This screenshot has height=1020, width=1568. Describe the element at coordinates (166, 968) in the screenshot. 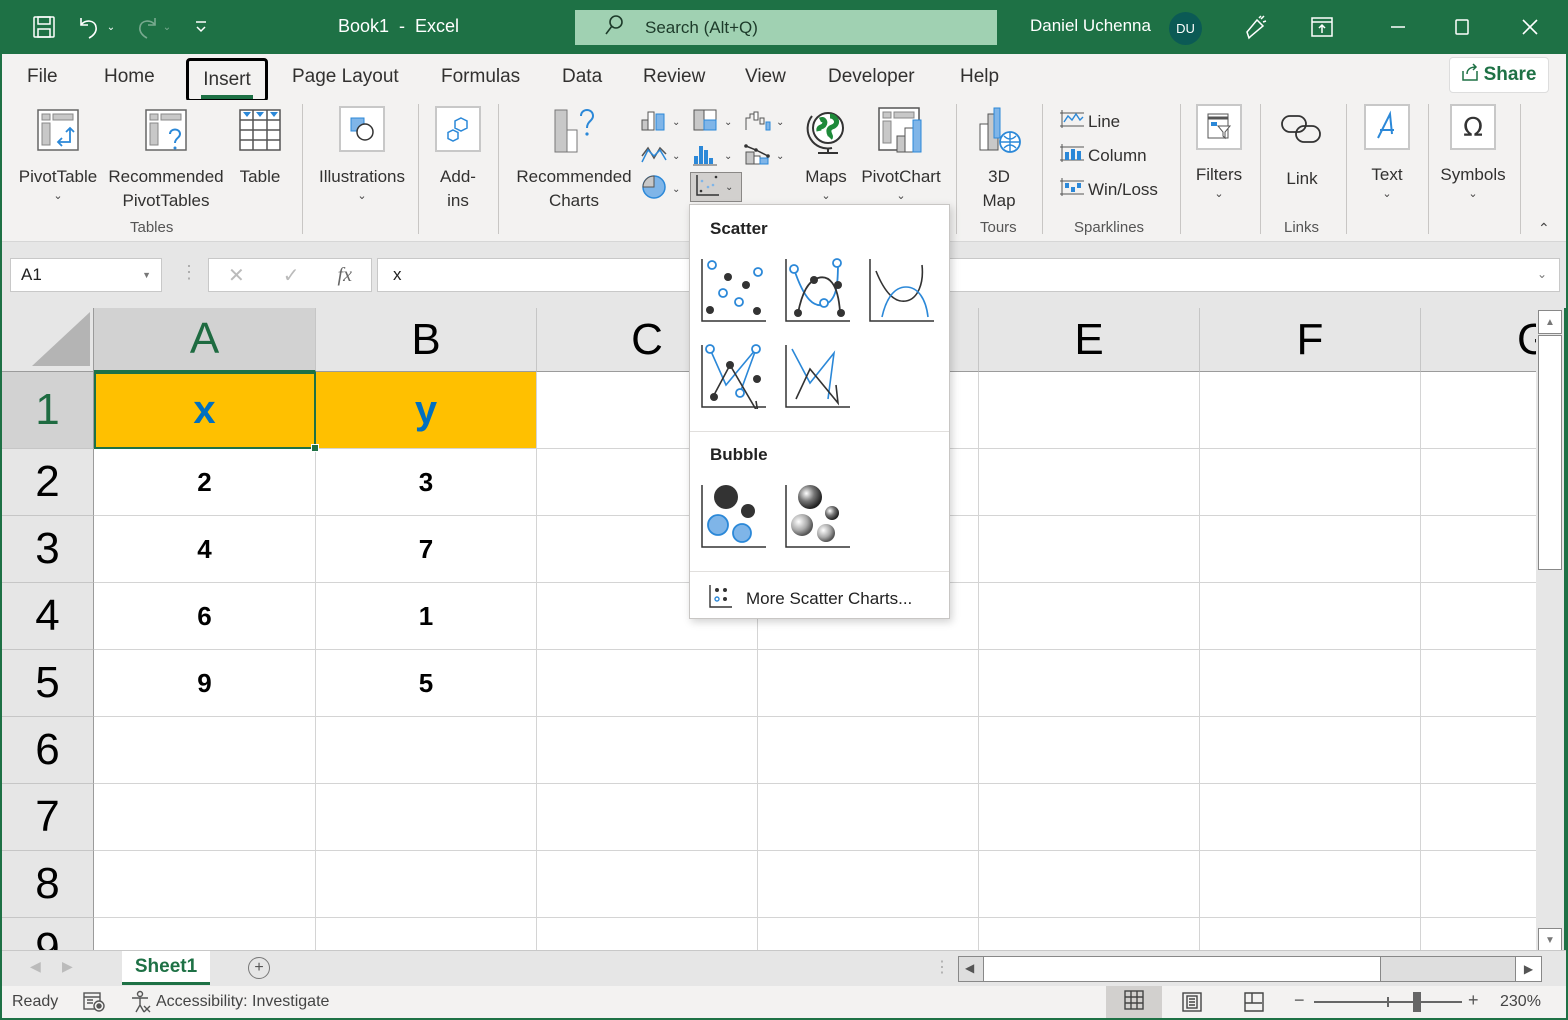

I see `sheet-tab-sheet1: Sheet1` at that location.